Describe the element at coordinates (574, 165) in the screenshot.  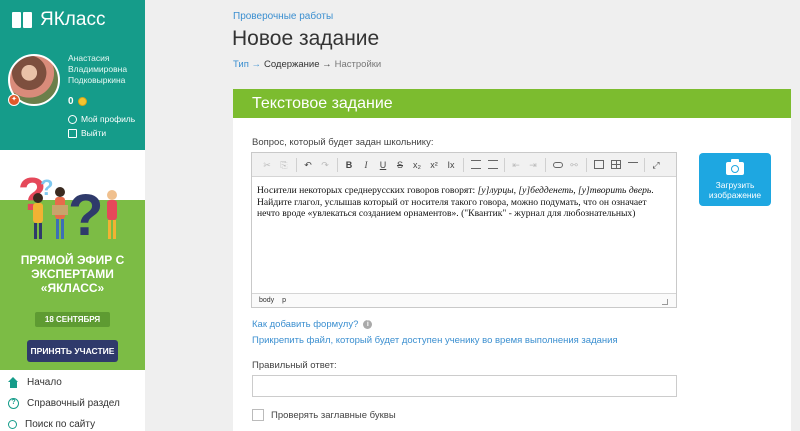
I see `unlink-icon: ⚯` at that location.